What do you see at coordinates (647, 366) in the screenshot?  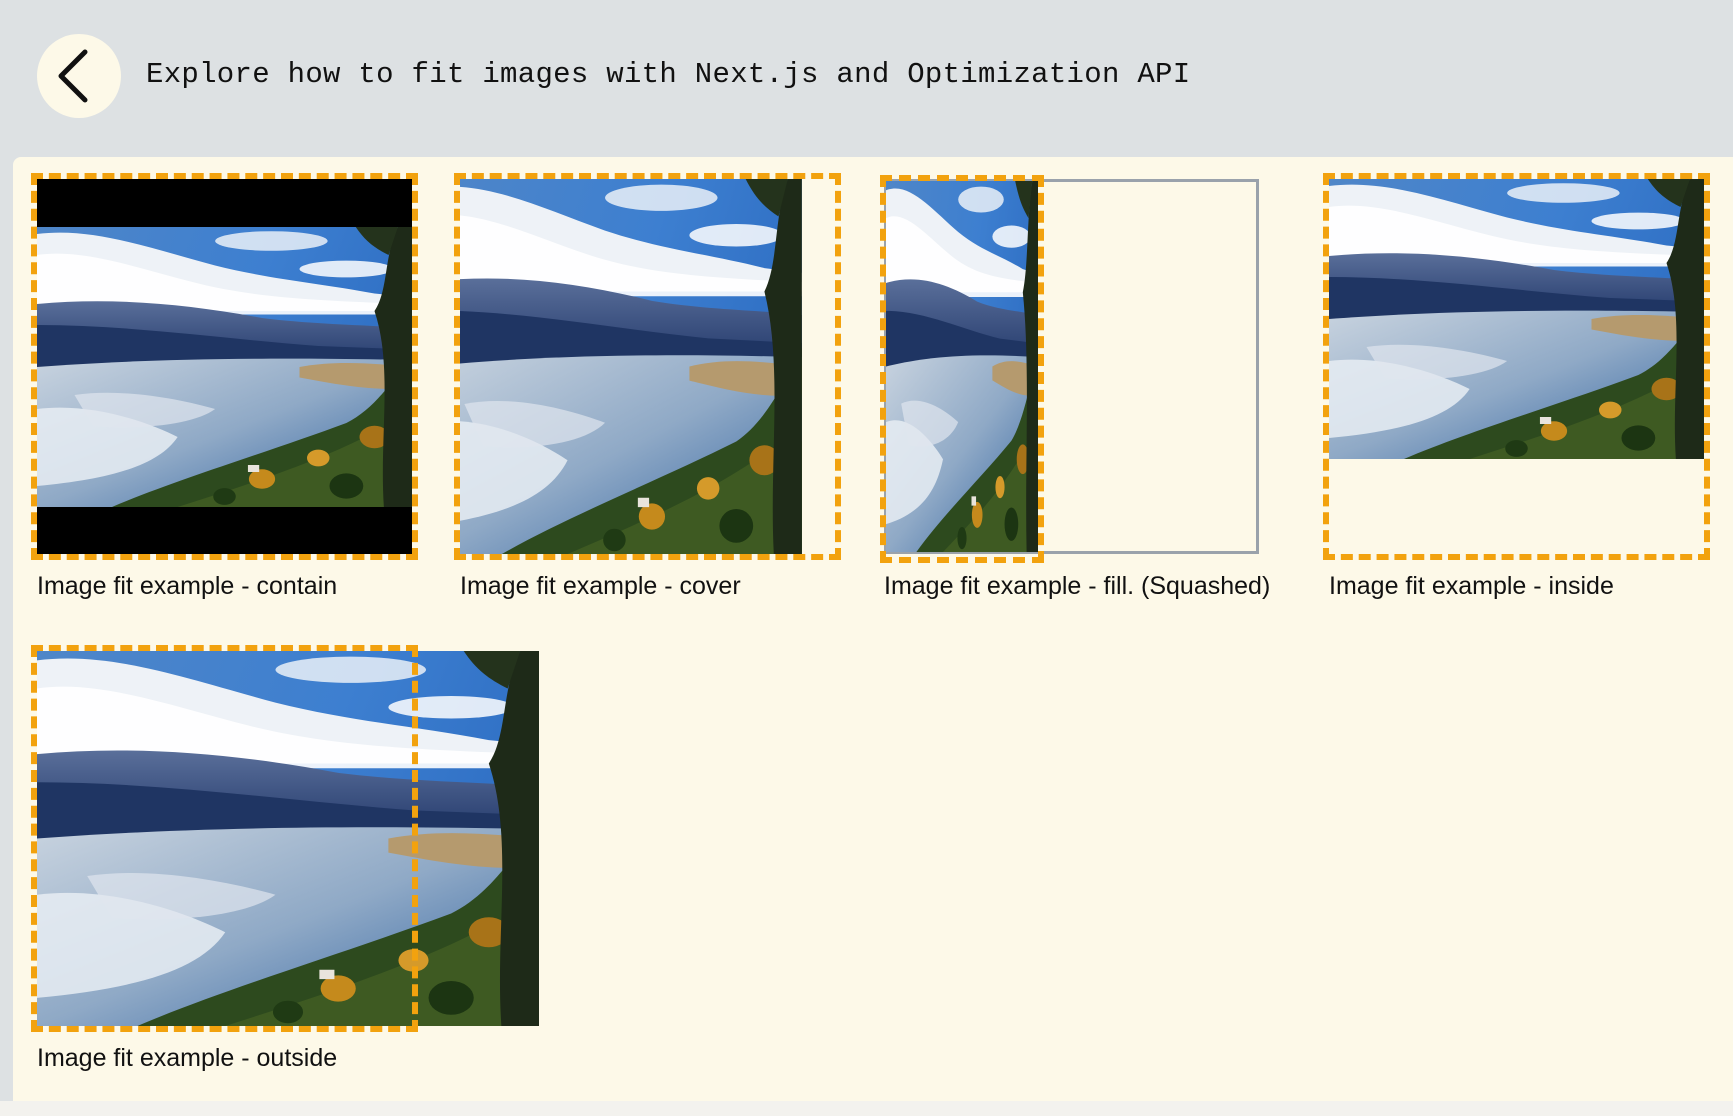 I see `image-cover` at bounding box center [647, 366].